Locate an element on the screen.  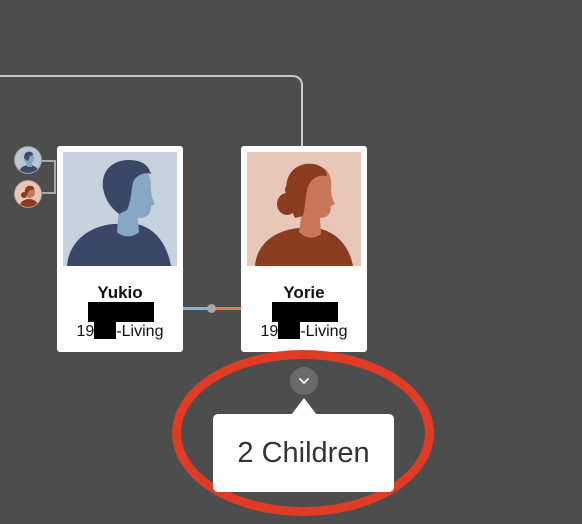
mother-avatar-icon is located at coordinates (28, 194).